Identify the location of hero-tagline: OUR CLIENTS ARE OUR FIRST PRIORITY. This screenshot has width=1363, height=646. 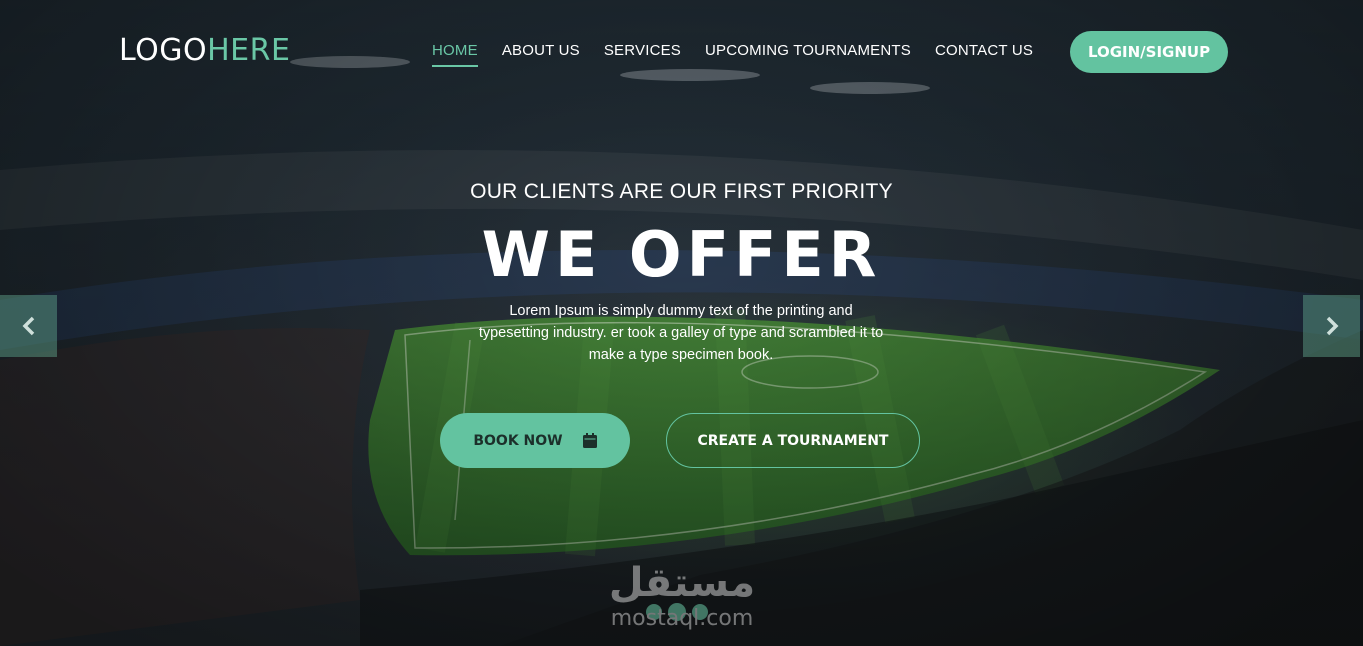
(681, 191).